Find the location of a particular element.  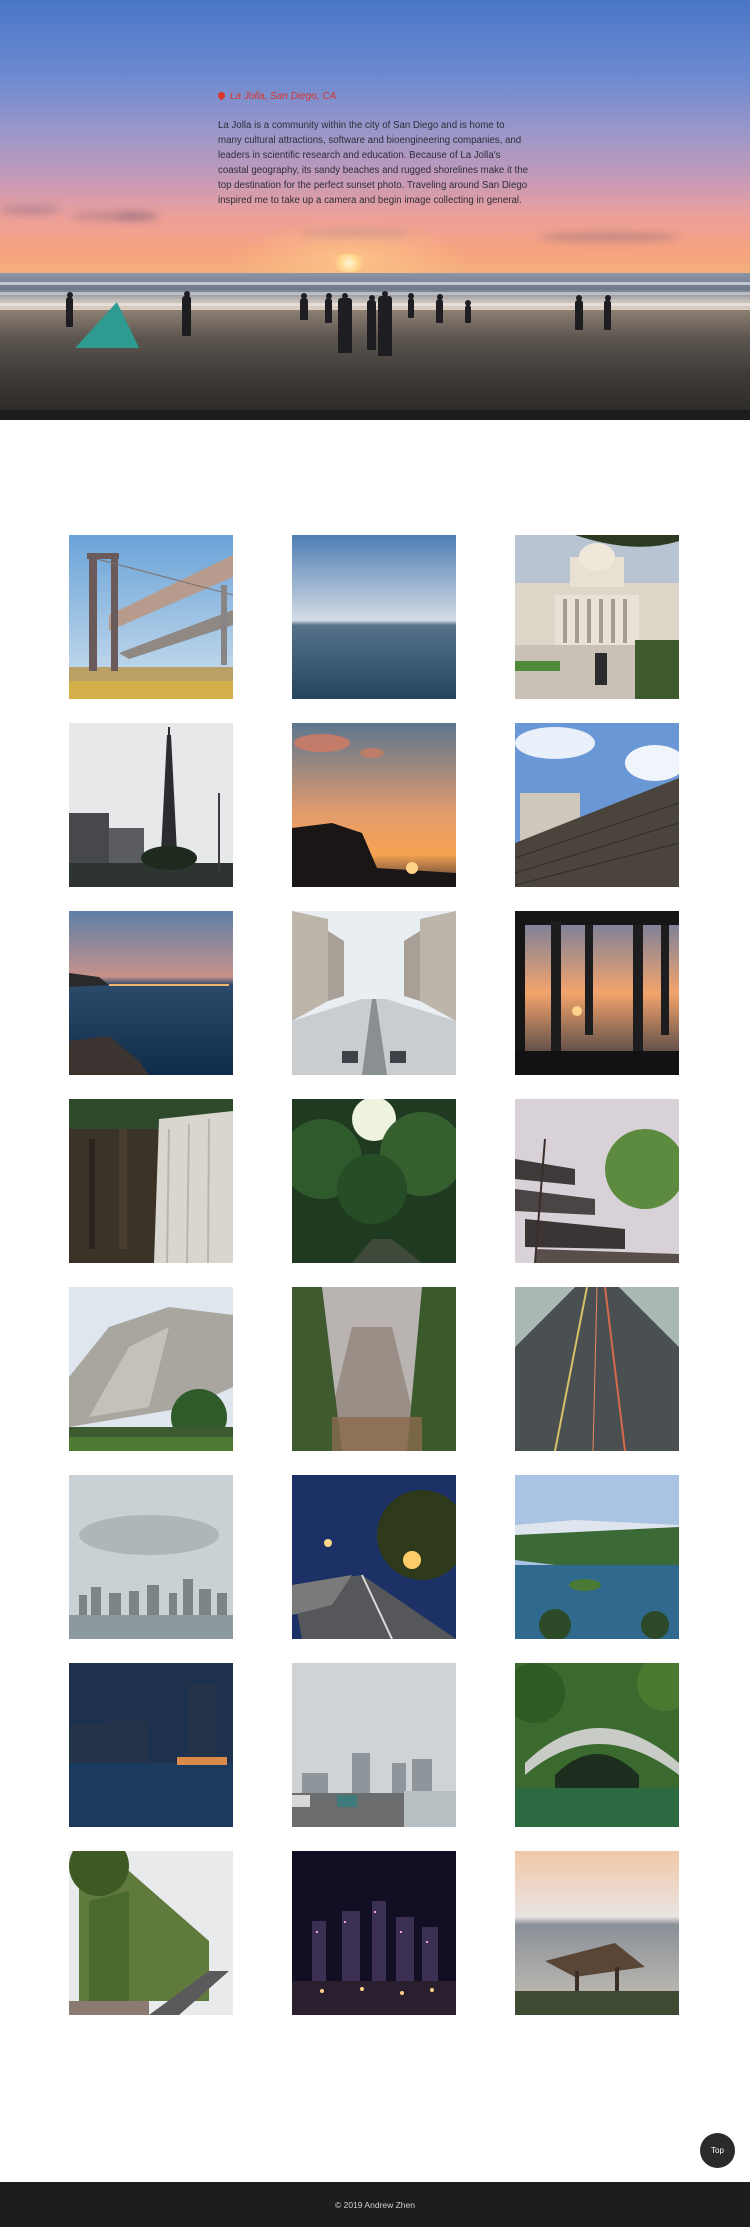

back-to-top-button: Top is located at coordinates (717, 2150).